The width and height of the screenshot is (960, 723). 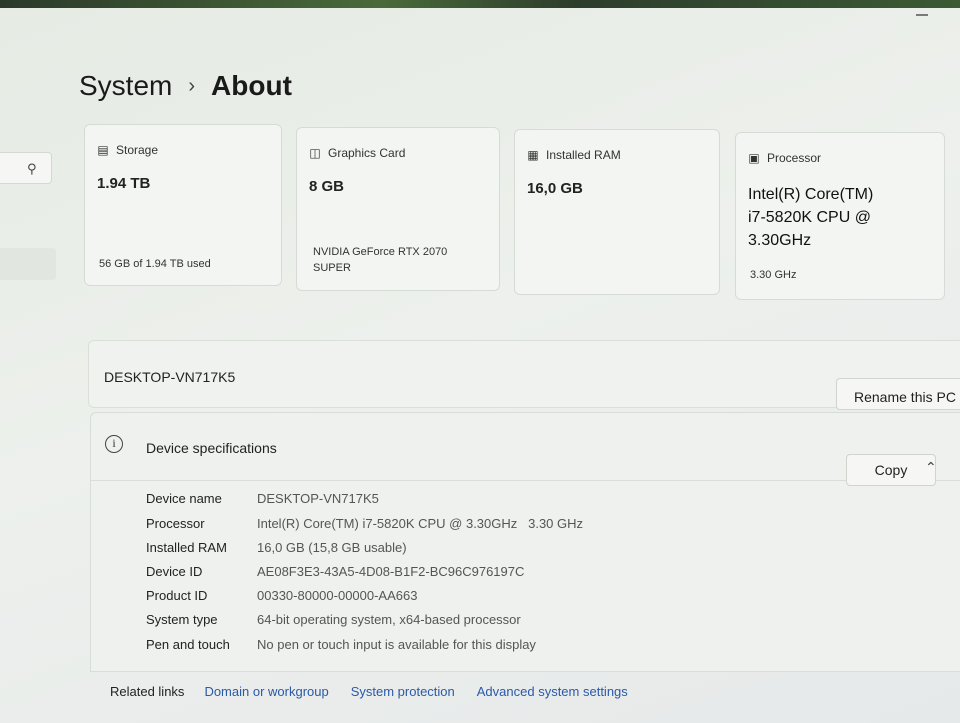 I want to click on ram-card: ▦ Installed RAM 16,0 GB, so click(x=617, y=212).